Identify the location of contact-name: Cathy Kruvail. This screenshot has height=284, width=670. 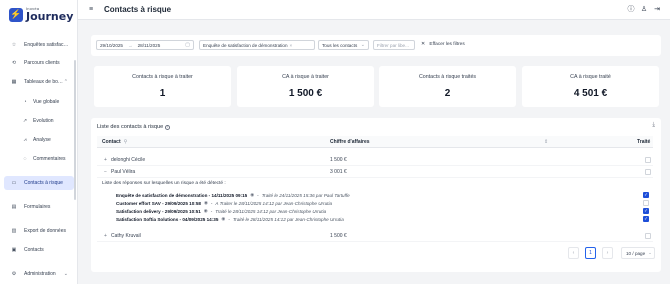
(126, 236).